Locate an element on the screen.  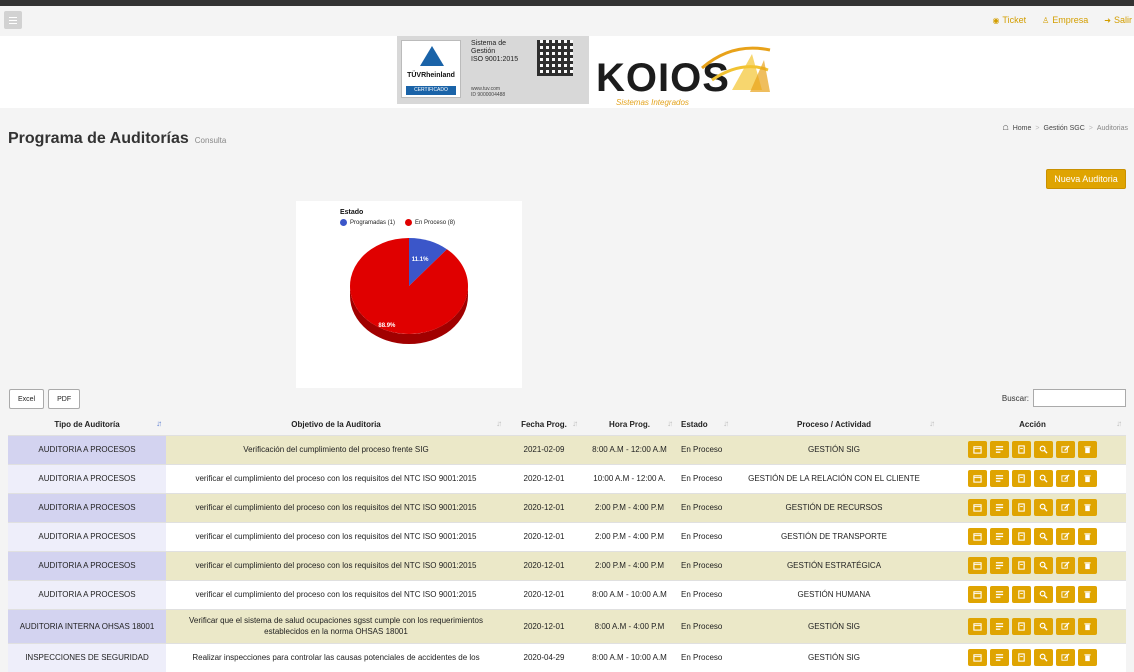
column-header-estado: Estado ↓↑ is located at coordinates (703, 424).